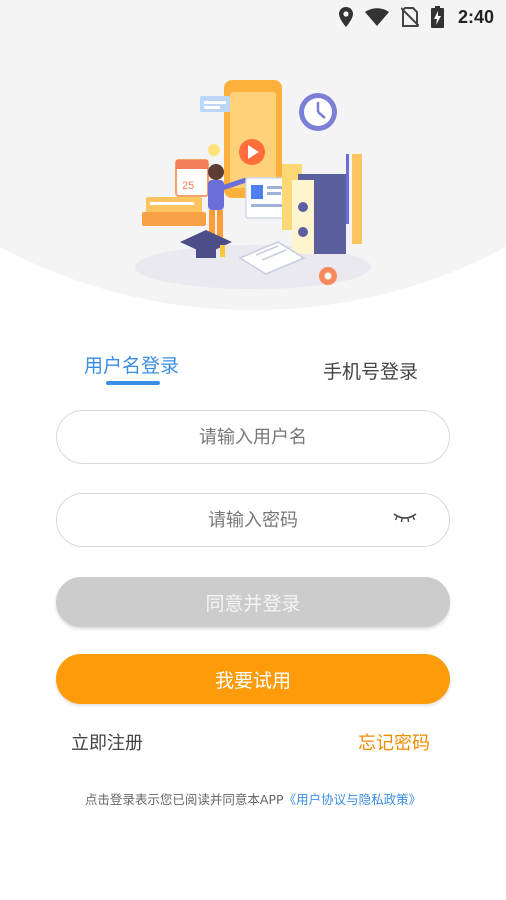 The image size is (506, 900). Describe the element at coordinates (353, 799) in the screenshot. I see `privacy-policy-link: 《用户协议与隐私政策》` at that location.